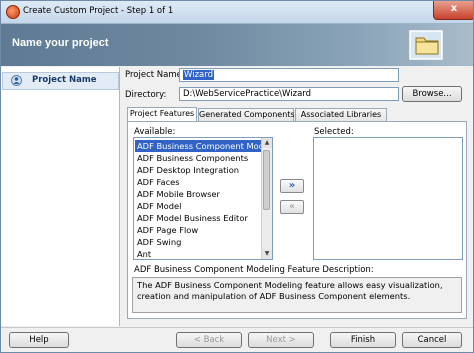 This screenshot has height=353, width=474. What do you see at coordinates (16, 80) in the screenshot?
I see `step-user-icon` at bounding box center [16, 80].